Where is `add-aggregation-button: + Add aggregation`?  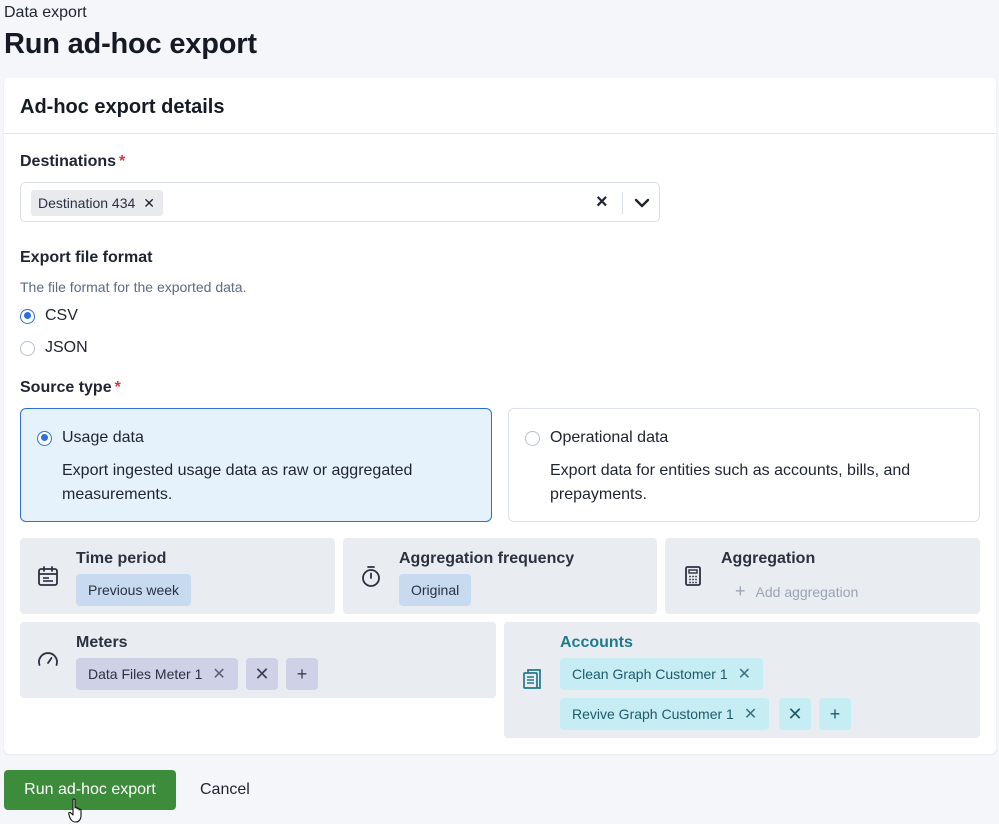 add-aggregation-button: + Add aggregation is located at coordinates (796, 591).